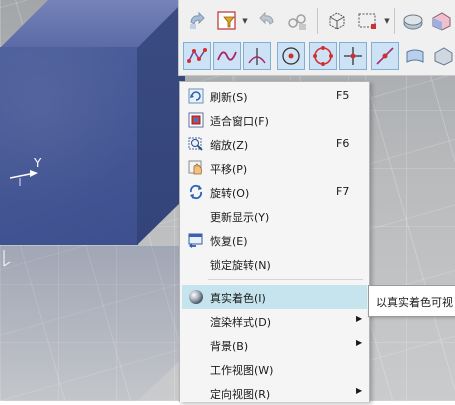 The height and width of the screenshot is (405, 455). What do you see at coordinates (274, 345) in the screenshot?
I see `menu-item-background: 背景(B) ▶` at bounding box center [274, 345].